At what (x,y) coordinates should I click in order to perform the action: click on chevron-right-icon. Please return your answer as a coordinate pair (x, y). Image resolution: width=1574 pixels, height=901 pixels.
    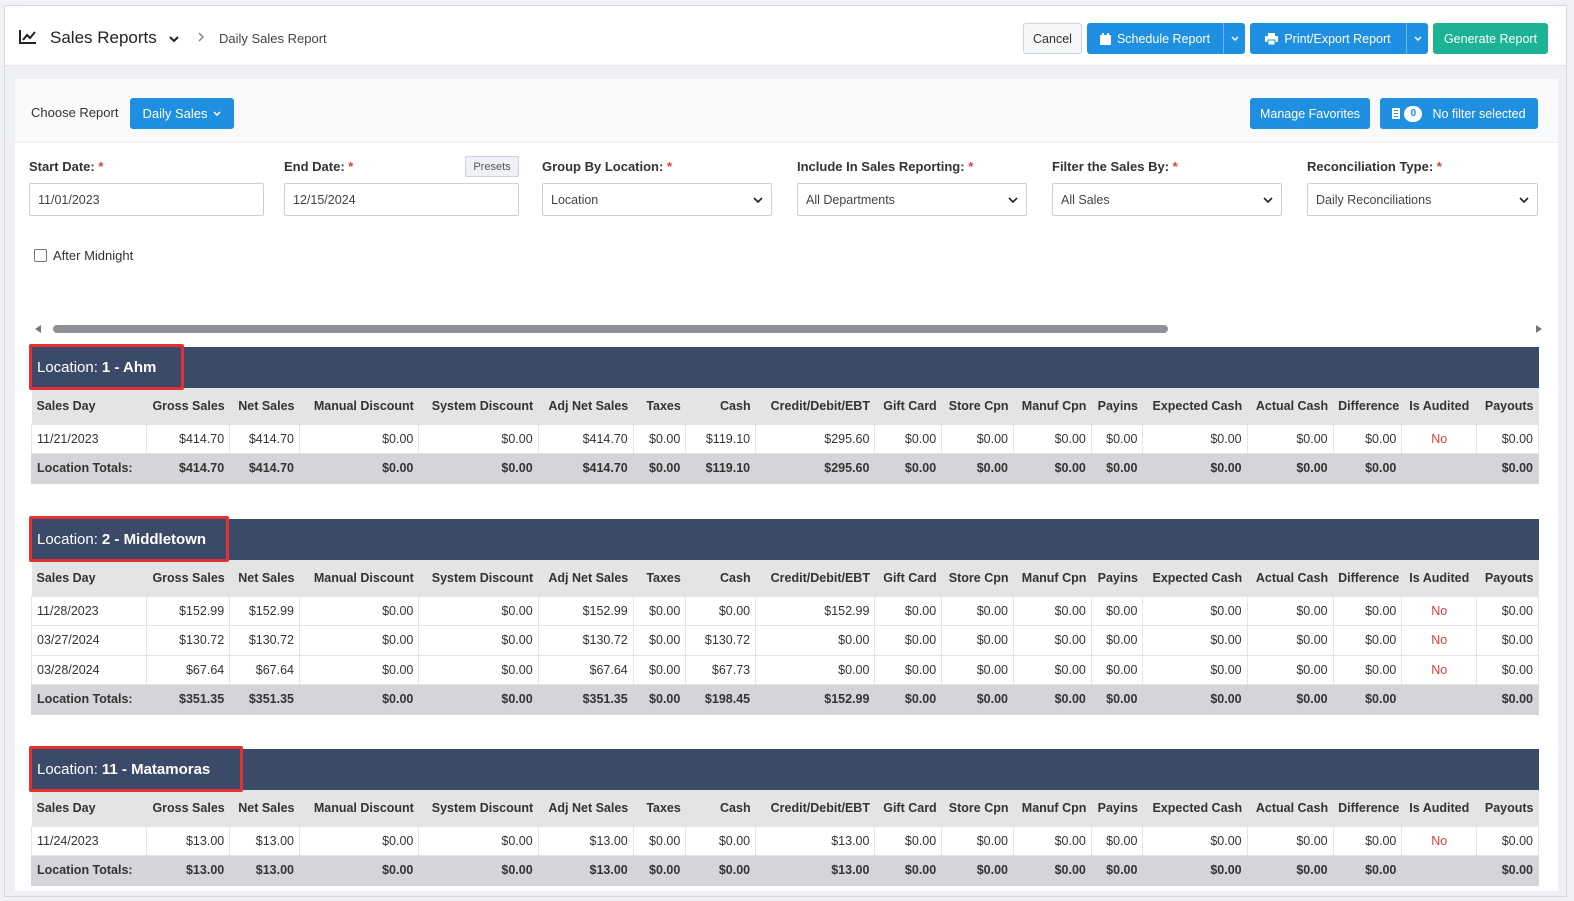
    Looking at the image, I should click on (201, 37).